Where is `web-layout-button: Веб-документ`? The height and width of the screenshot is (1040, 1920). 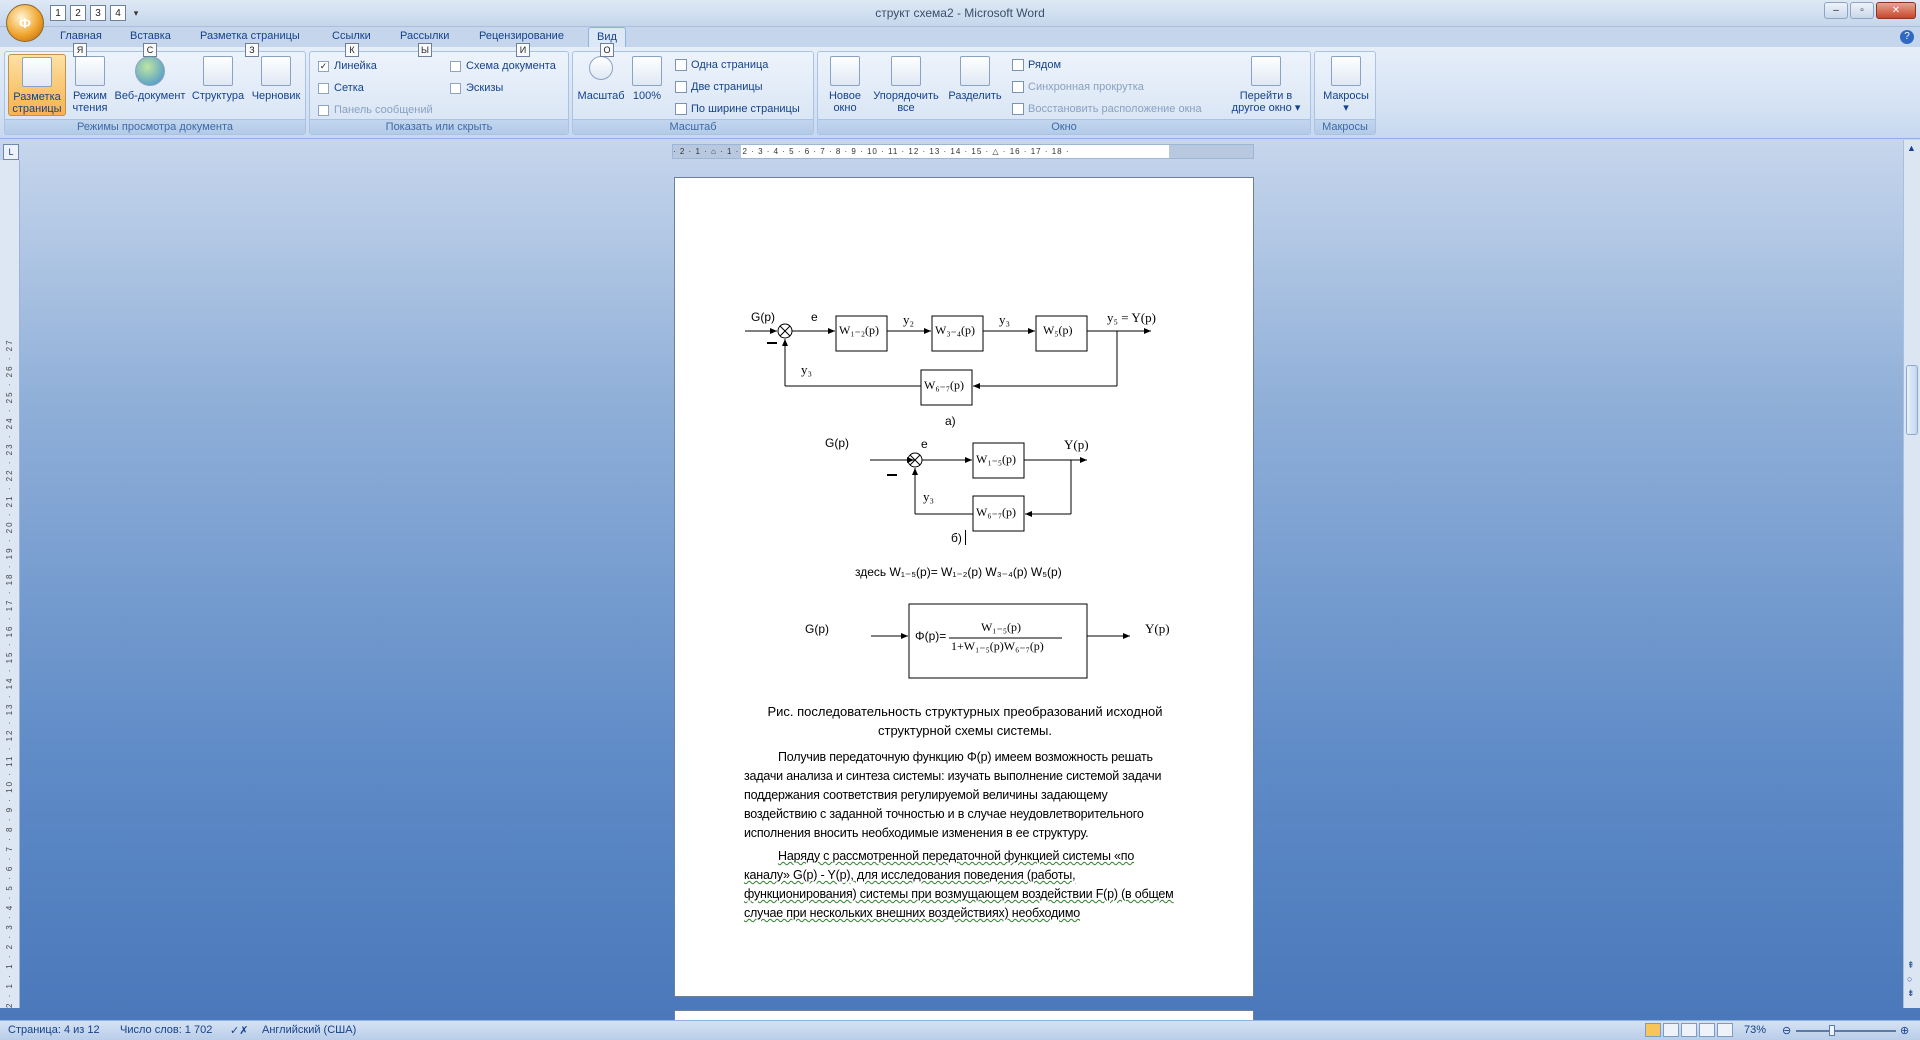 web-layout-button: Веб-документ is located at coordinates (150, 78).